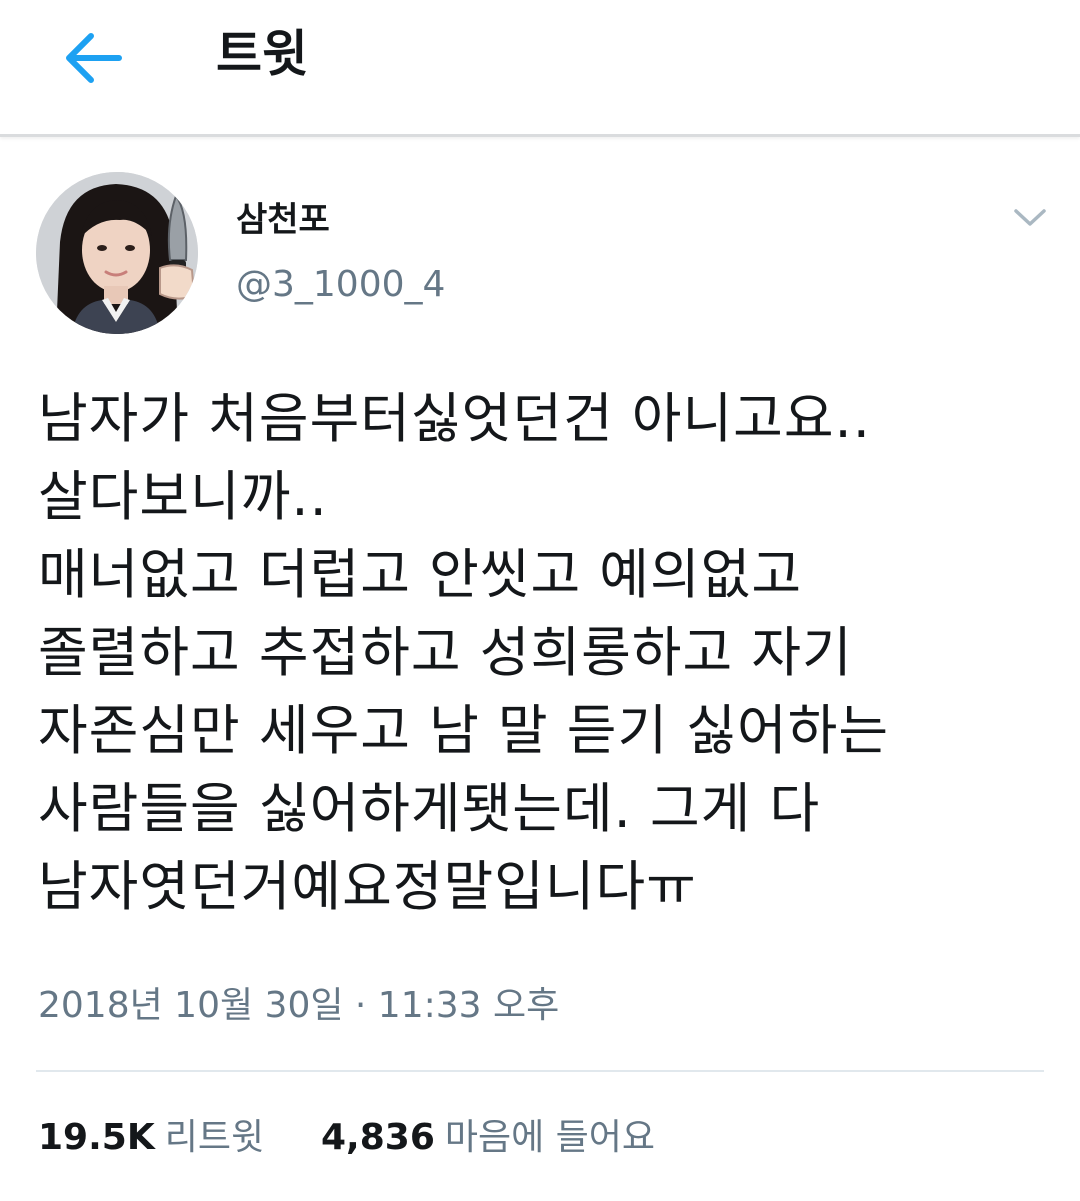 This screenshot has height=1201, width=1080. What do you see at coordinates (445, 652) in the screenshot?
I see `tweet-line: 졸렬하고 추접하고 성희롱하고 자기` at bounding box center [445, 652].